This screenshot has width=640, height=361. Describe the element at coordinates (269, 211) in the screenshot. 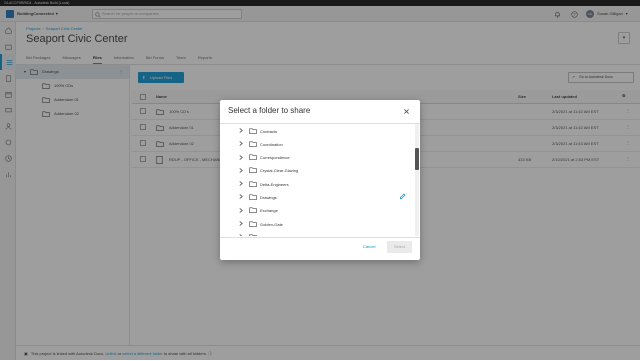

I see `folder-item-label: Exchange` at that location.